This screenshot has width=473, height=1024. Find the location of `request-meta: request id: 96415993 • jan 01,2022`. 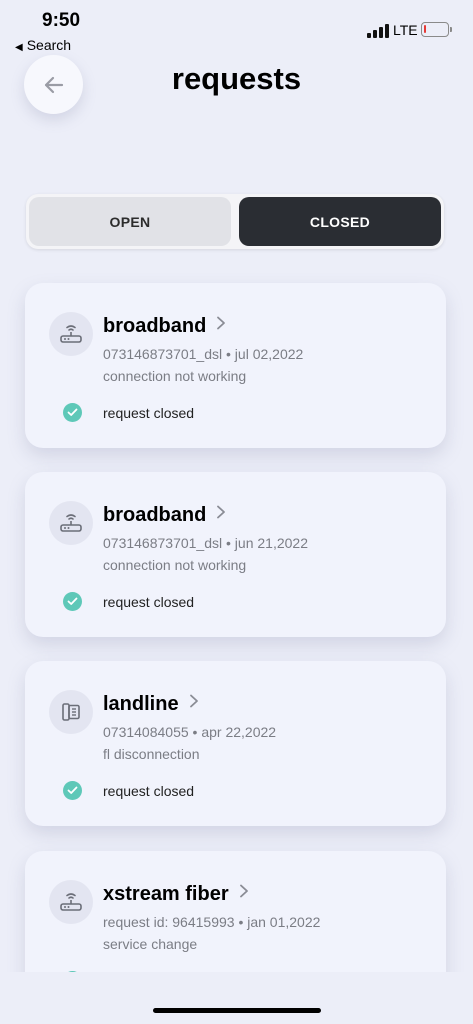

request-meta: request id: 96415993 • jan 01,2022 is located at coordinates (212, 922).